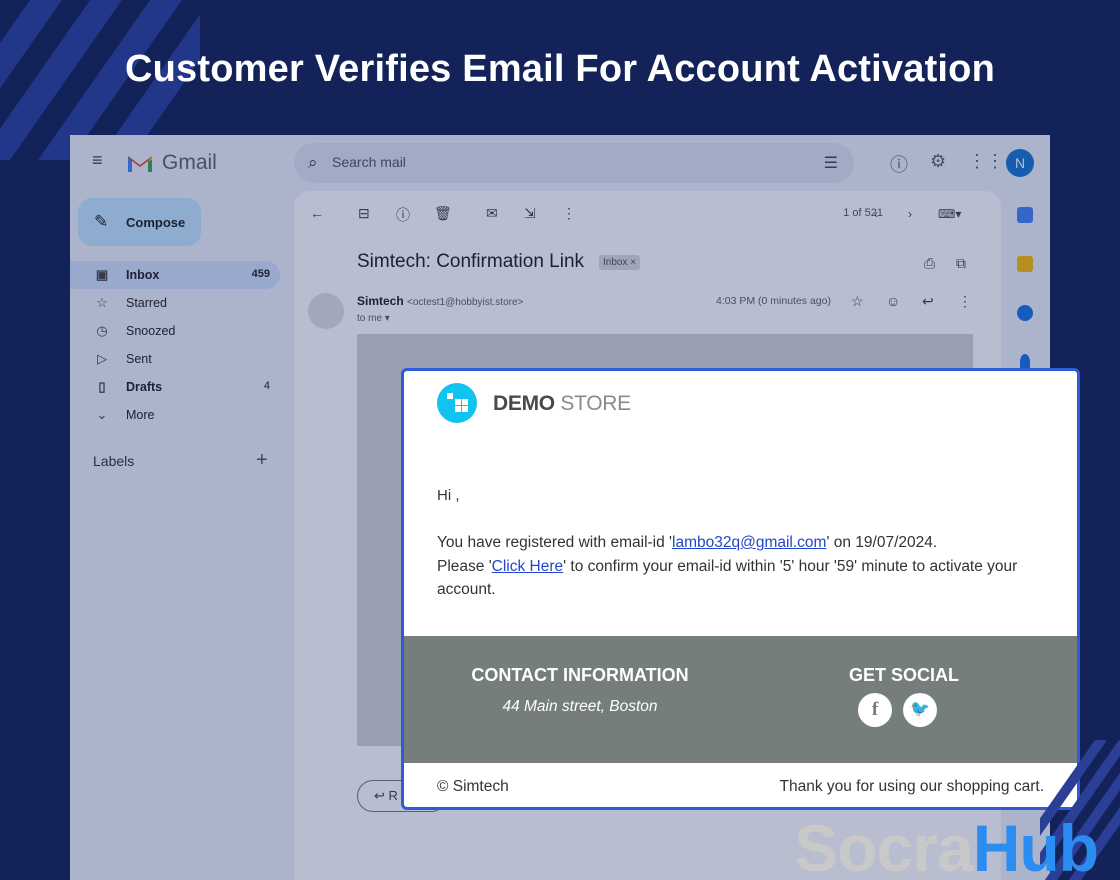  What do you see at coordinates (875, 710) in the screenshot?
I see `facebook-icon: f` at bounding box center [875, 710].